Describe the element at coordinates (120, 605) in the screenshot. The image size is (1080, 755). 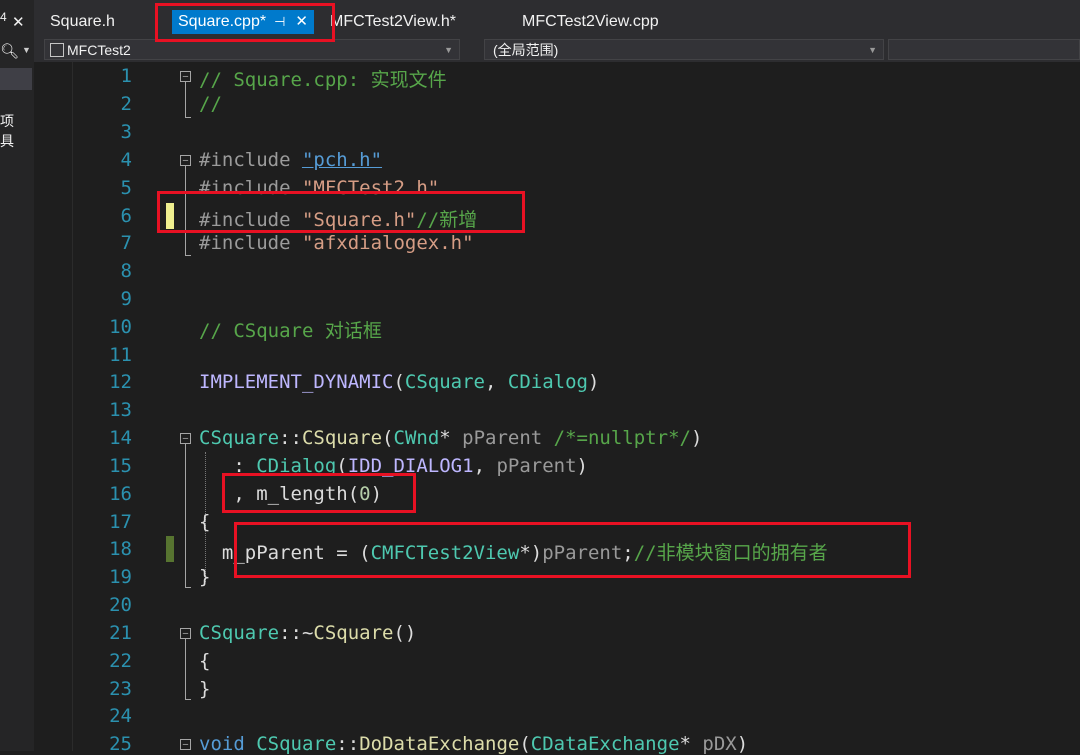
I see `line-number: 20` at that location.